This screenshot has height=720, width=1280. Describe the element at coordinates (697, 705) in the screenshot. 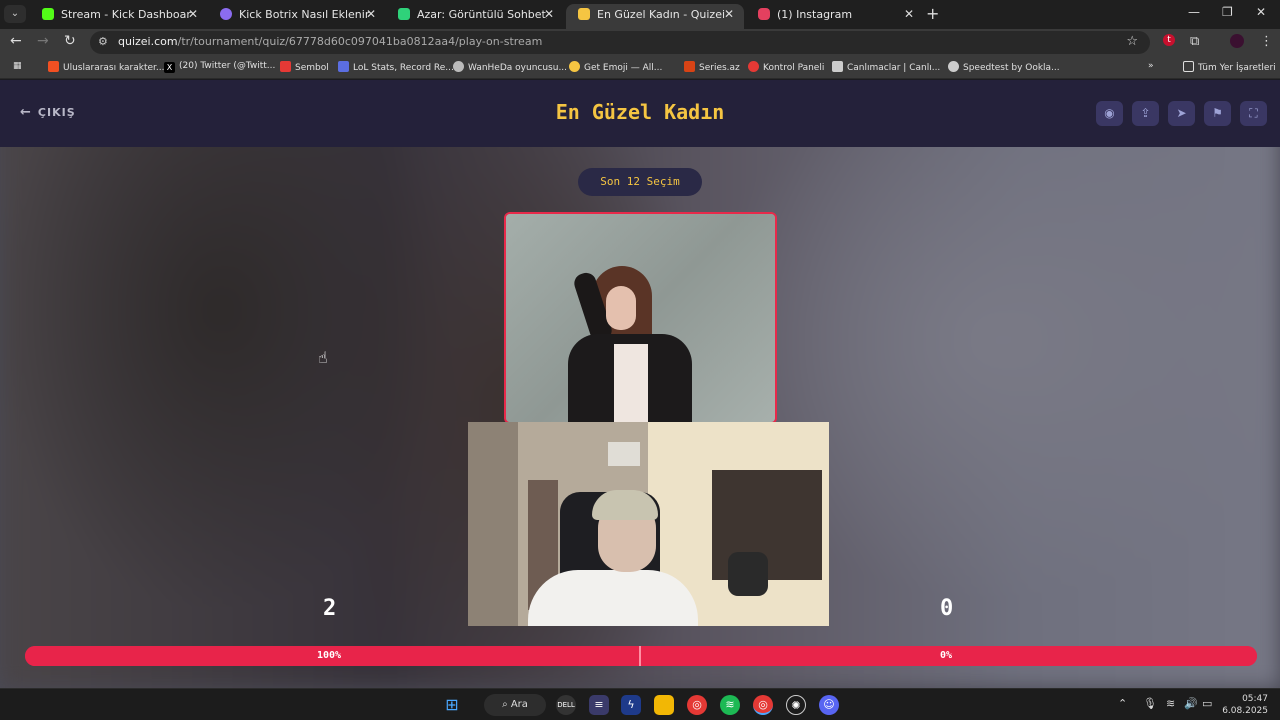

I see `chrome-icon: ◎` at that location.